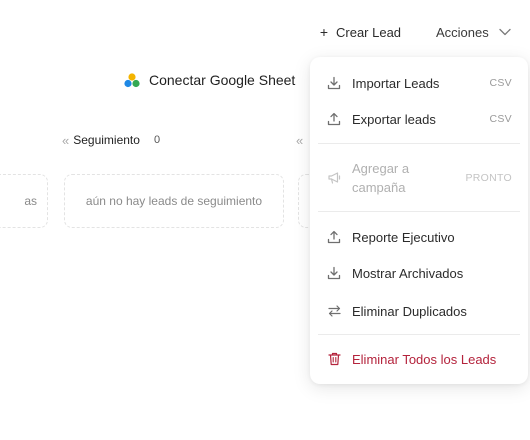 The height and width of the screenshot is (440, 530). I want to click on megaphone-icon, so click(334, 178).